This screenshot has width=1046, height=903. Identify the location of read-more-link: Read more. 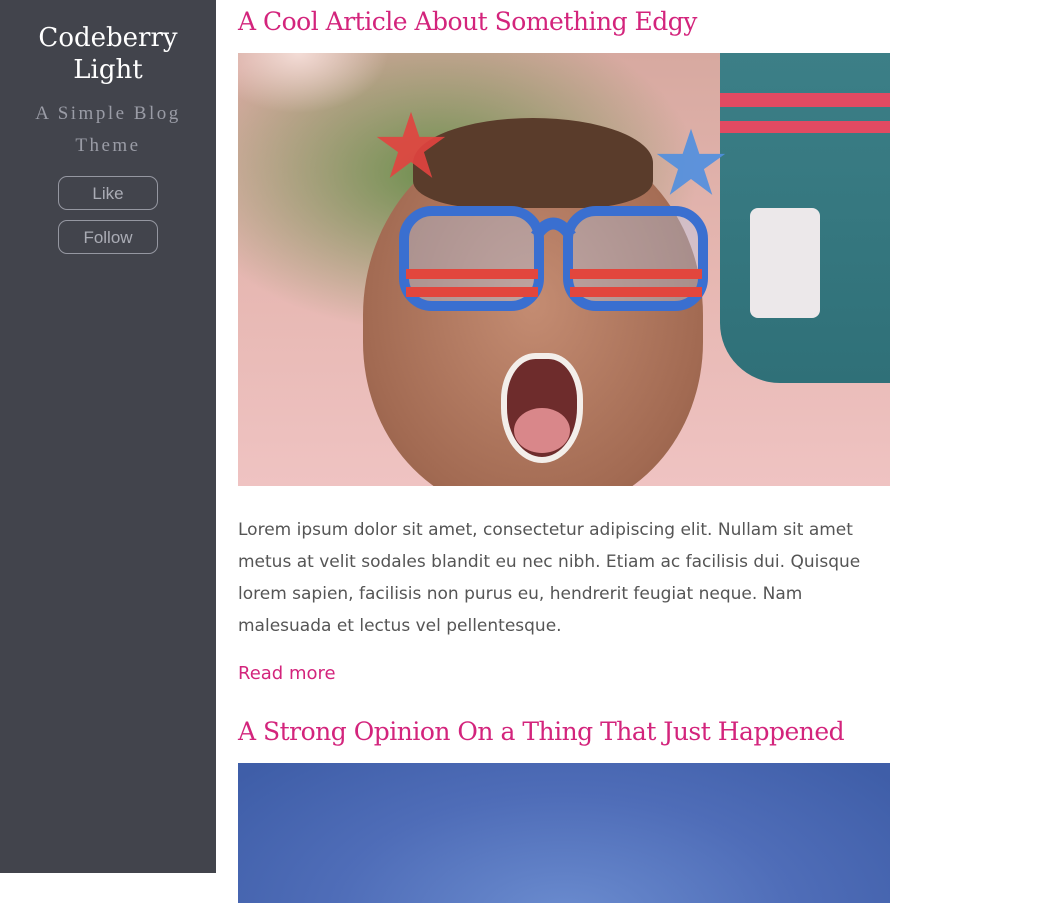
(287, 674).